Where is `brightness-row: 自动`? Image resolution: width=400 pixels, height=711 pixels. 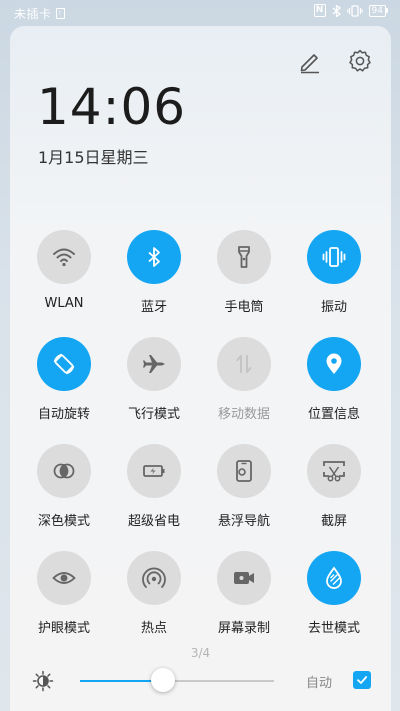
brightness-row: 自动 is located at coordinates (200, 681).